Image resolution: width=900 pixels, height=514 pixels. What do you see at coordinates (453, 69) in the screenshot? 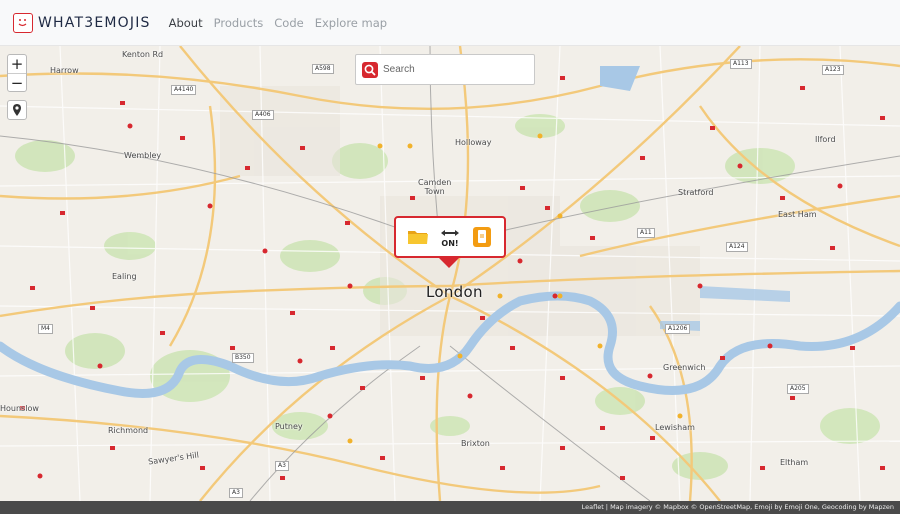
I see `search-input` at bounding box center [453, 69].